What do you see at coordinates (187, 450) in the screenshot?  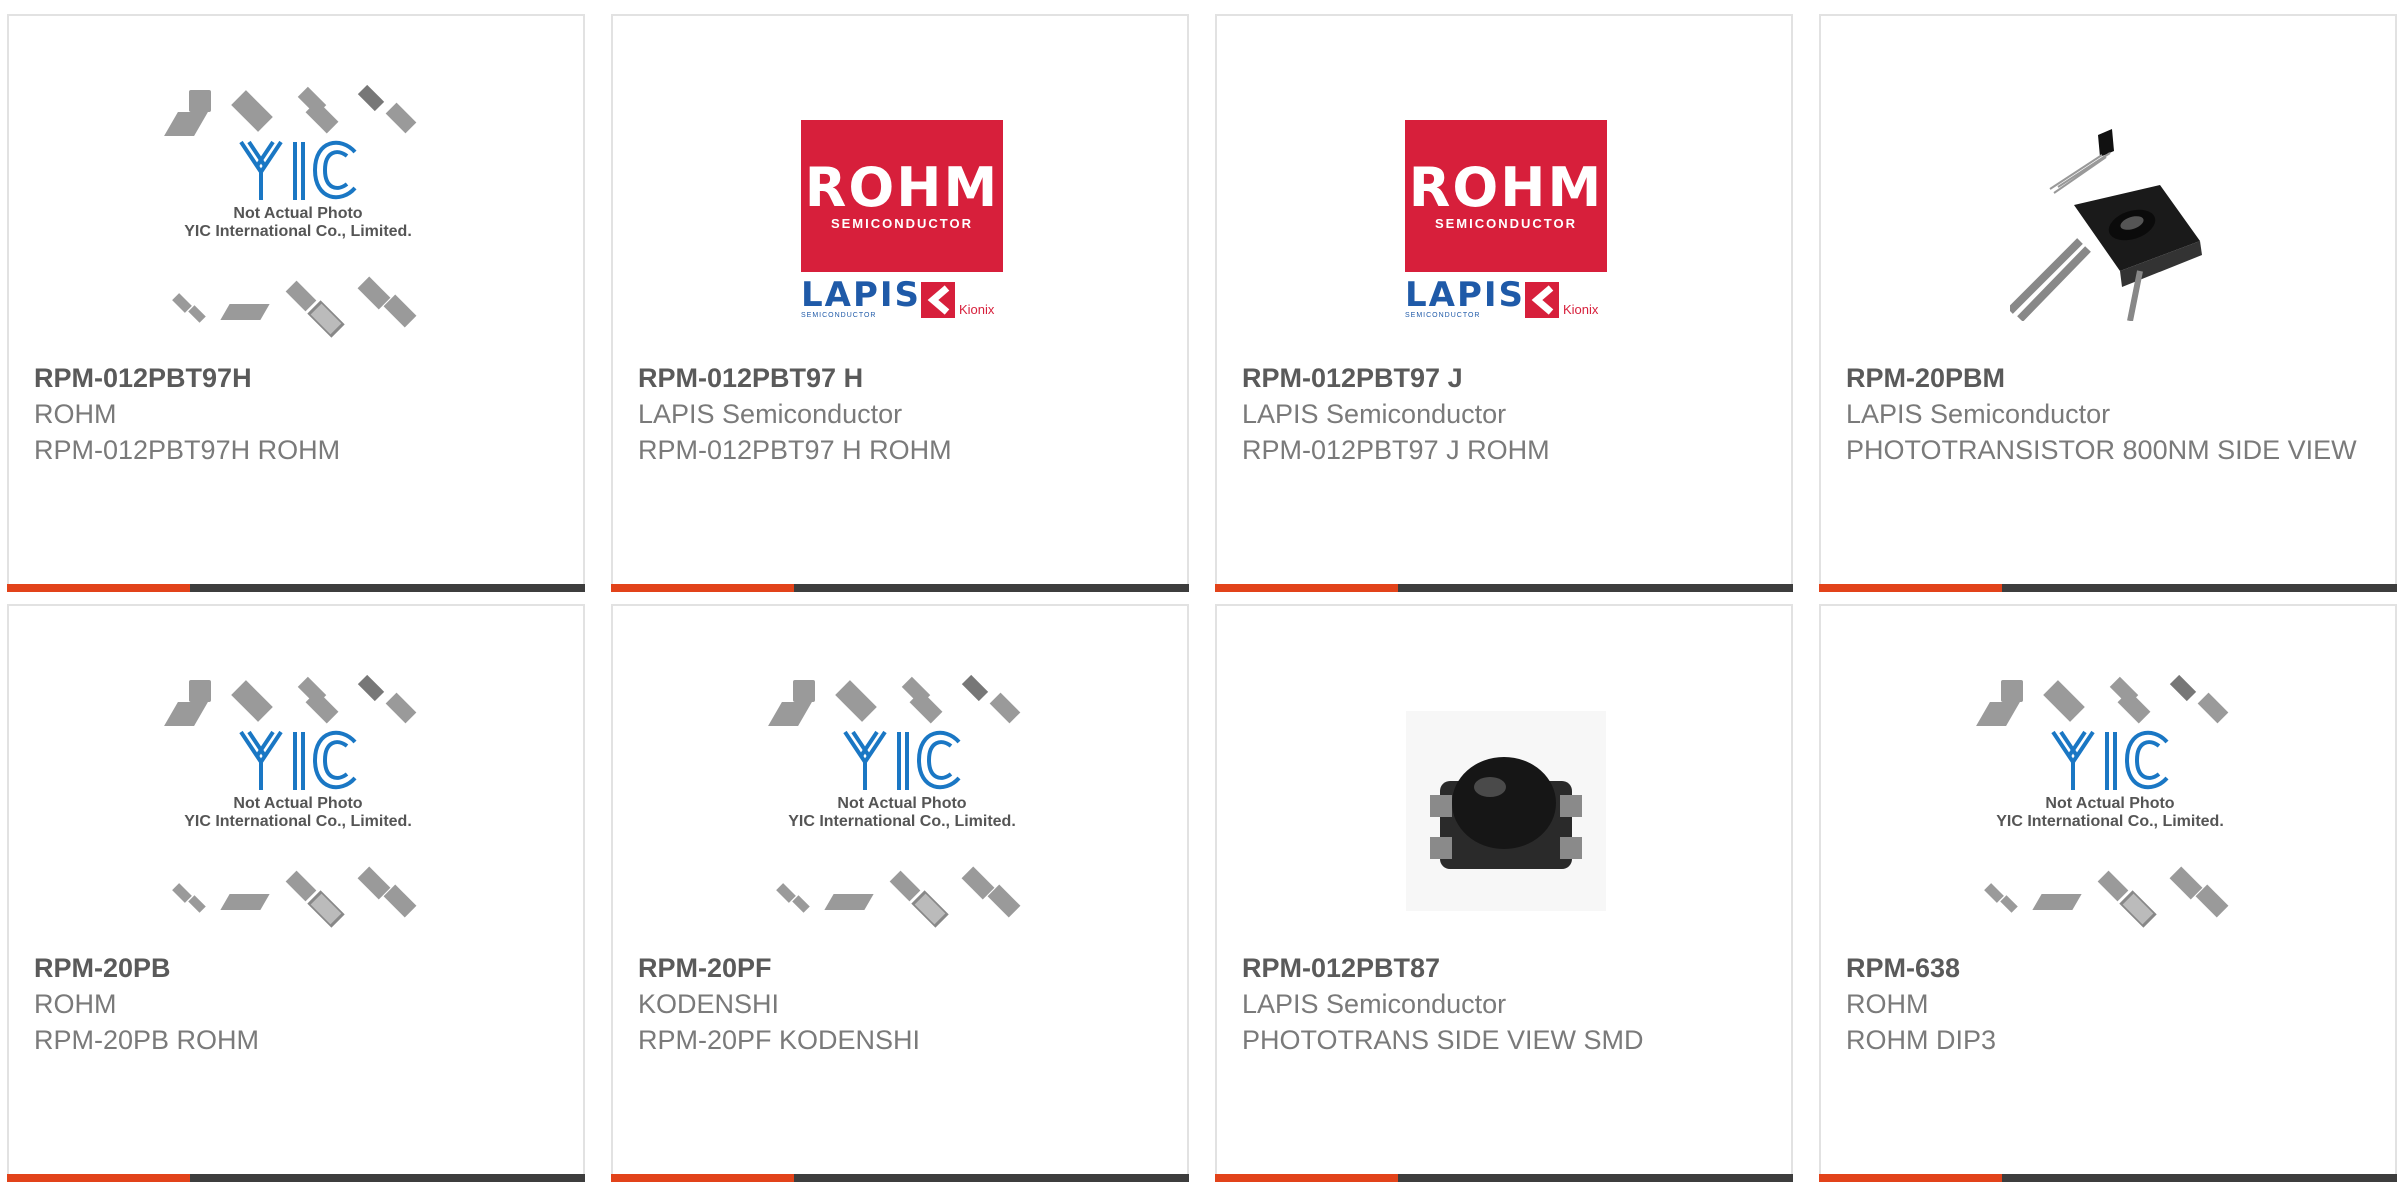 I see `description-label: RPM-012PBT97H ROHM` at bounding box center [187, 450].